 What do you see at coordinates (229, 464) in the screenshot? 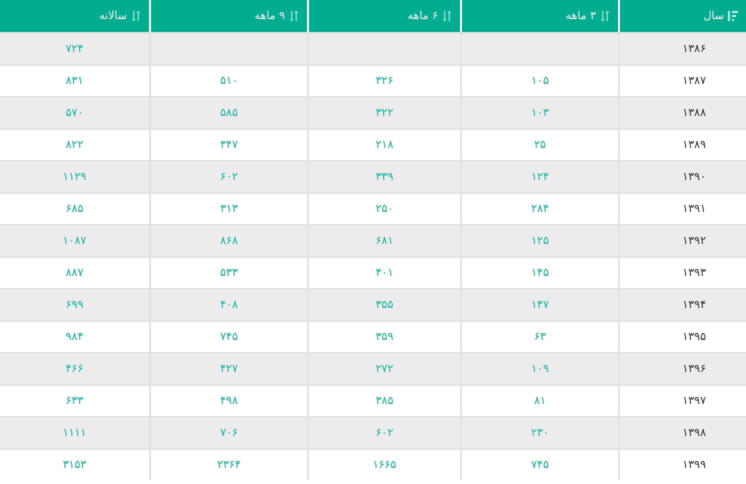
I see `table-cell-text: ۲۳۶۴` at bounding box center [229, 464].